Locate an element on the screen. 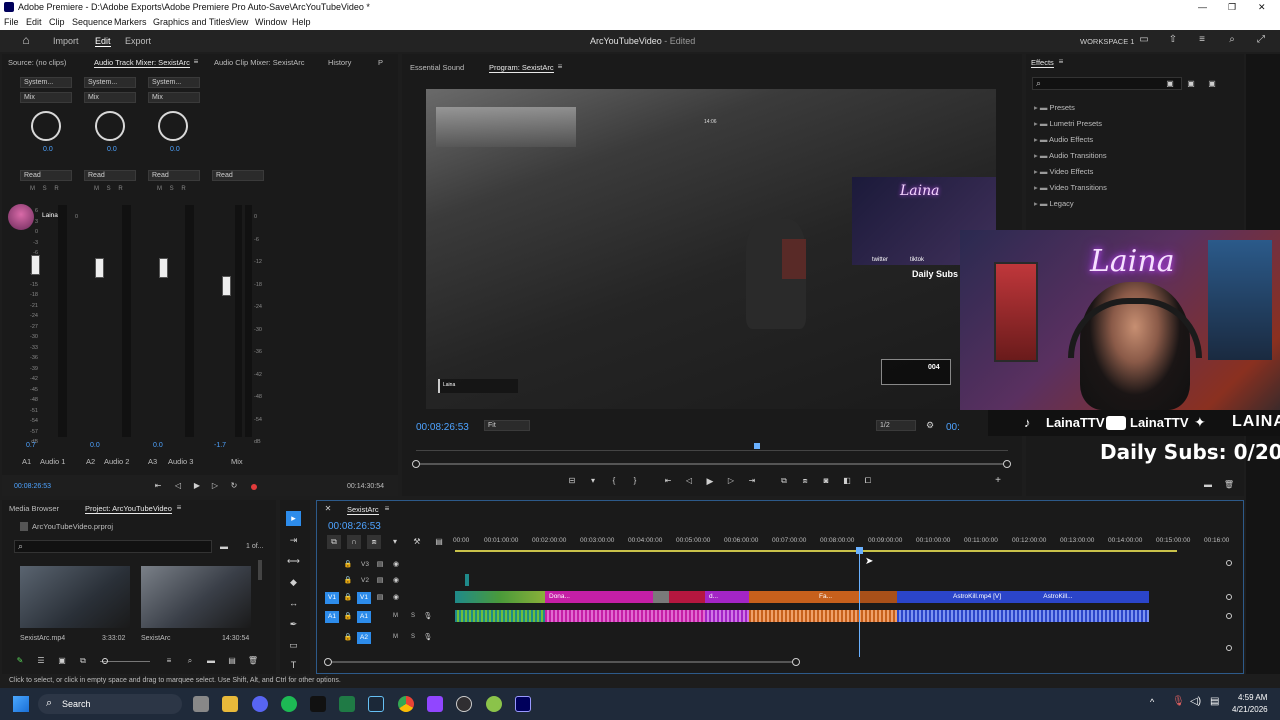 The width and height of the screenshot is (1280, 720). pen-tool: ✒ is located at coordinates (293, 624).